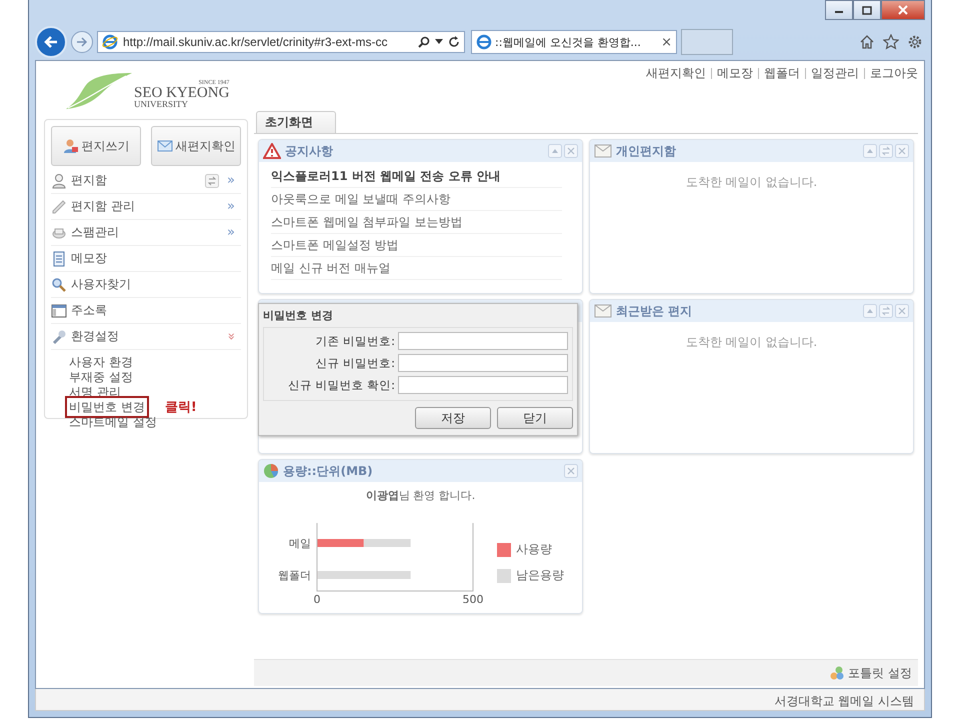  What do you see at coordinates (182, 93) in the screenshot?
I see `logo-text: SEO KYEONG` at bounding box center [182, 93].